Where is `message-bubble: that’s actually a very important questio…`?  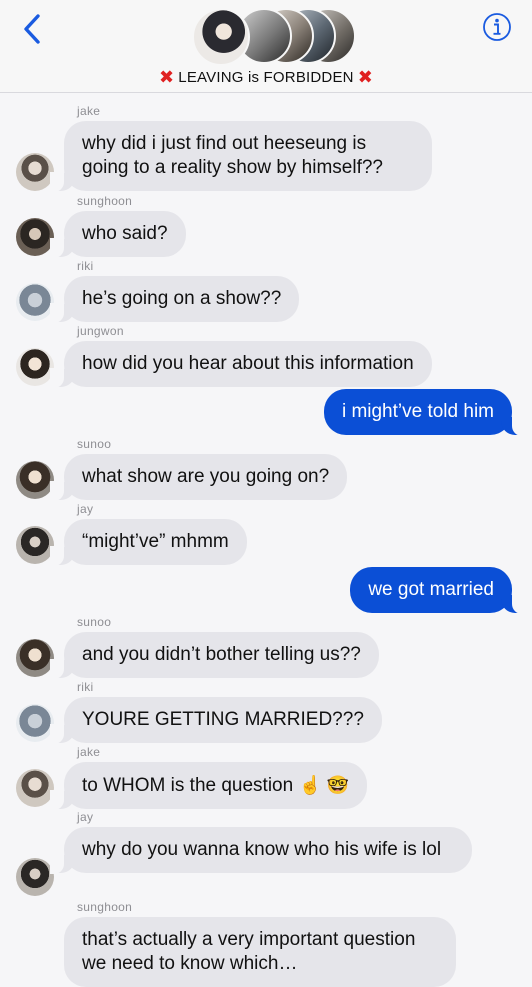 message-bubble: that’s actually a very important questio… is located at coordinates (260, 952).